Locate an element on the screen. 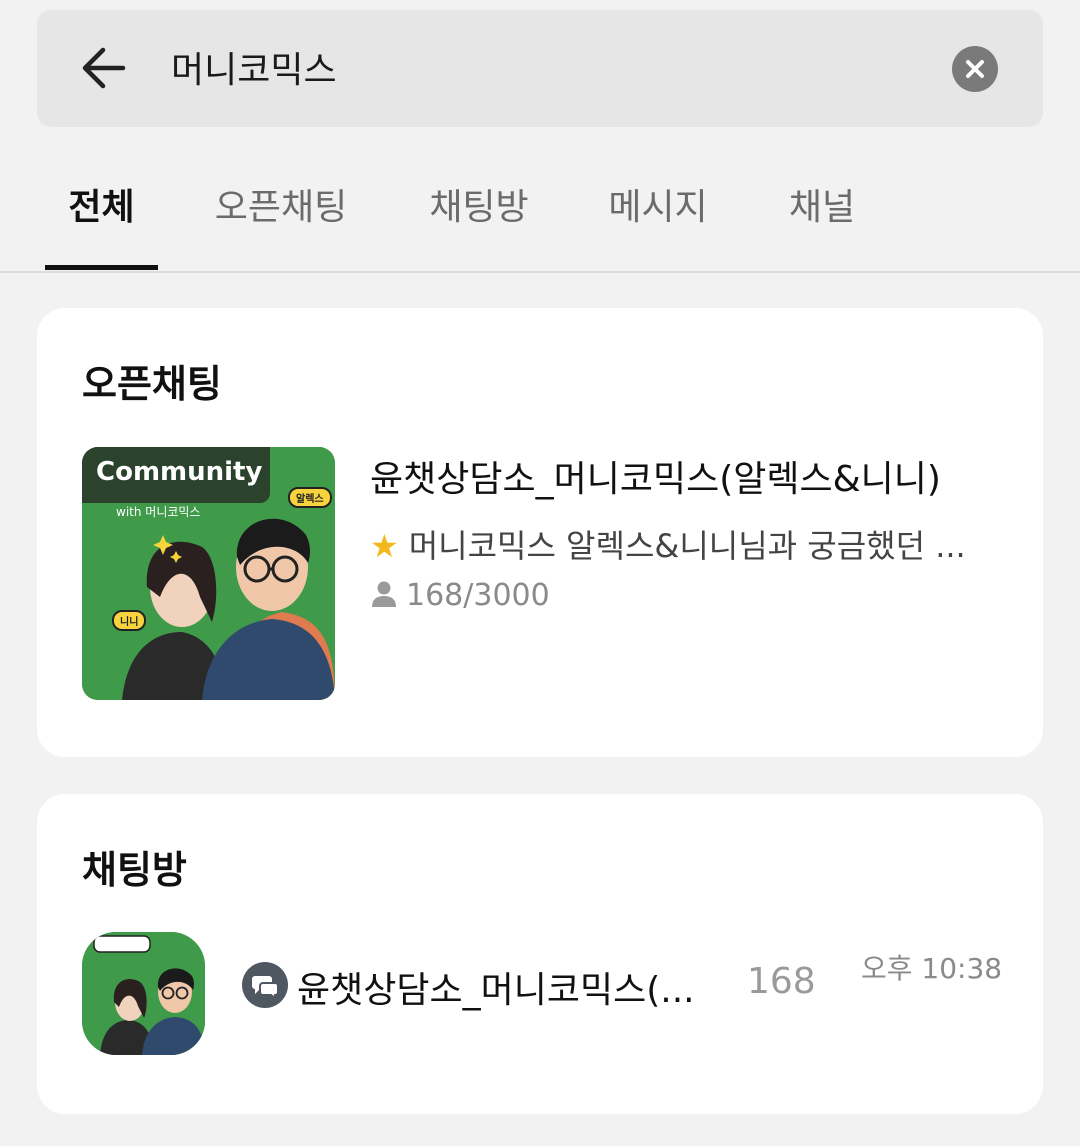  community-badge-label: Community is located at coordinates (179, 472).